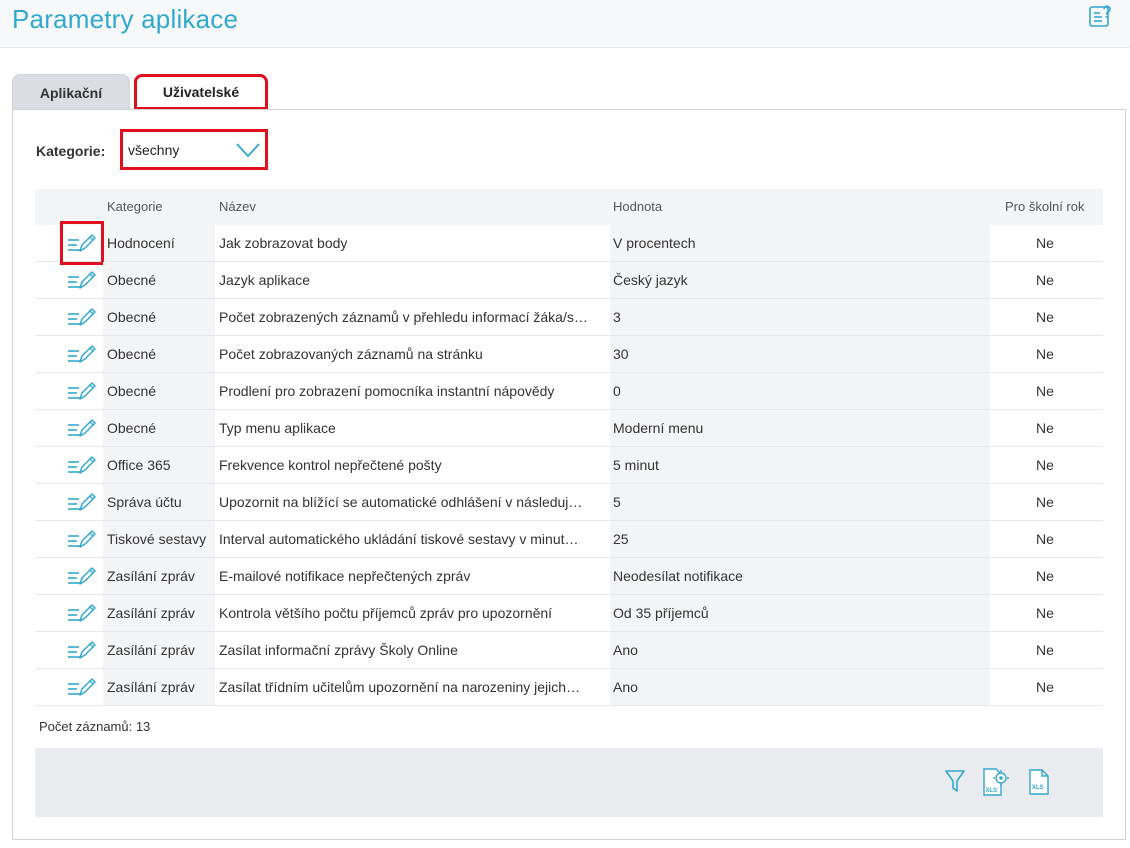  Describe the element at coordinates (996, 784) in the screenshot. I see `xls-settings-icon: XLS` at that location.